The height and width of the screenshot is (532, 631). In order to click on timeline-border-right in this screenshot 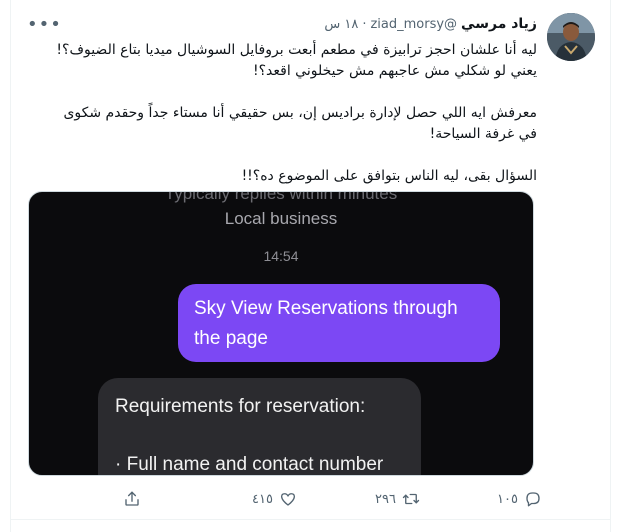, I will do `click(610, 266)`.